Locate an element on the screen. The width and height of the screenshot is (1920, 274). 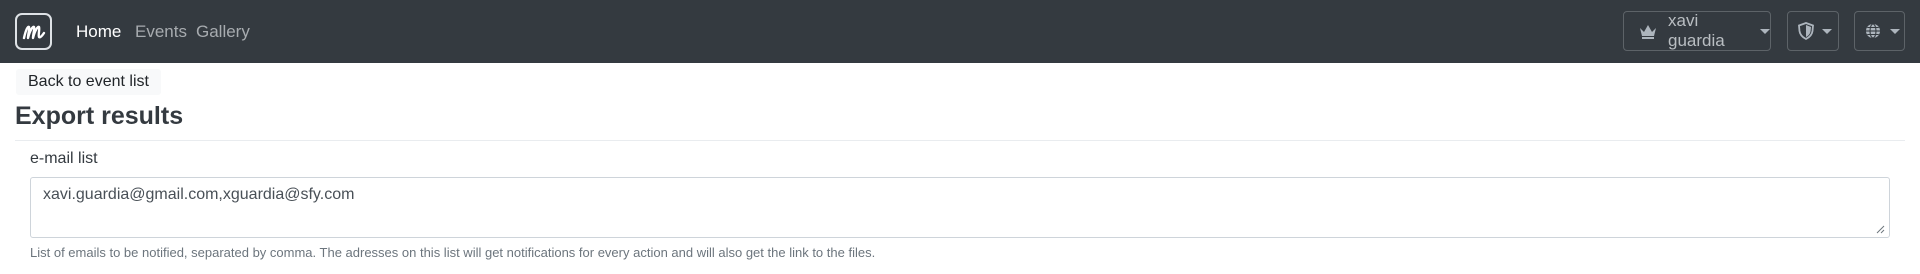
language-menu-button is located at coordinates (1879, 31).